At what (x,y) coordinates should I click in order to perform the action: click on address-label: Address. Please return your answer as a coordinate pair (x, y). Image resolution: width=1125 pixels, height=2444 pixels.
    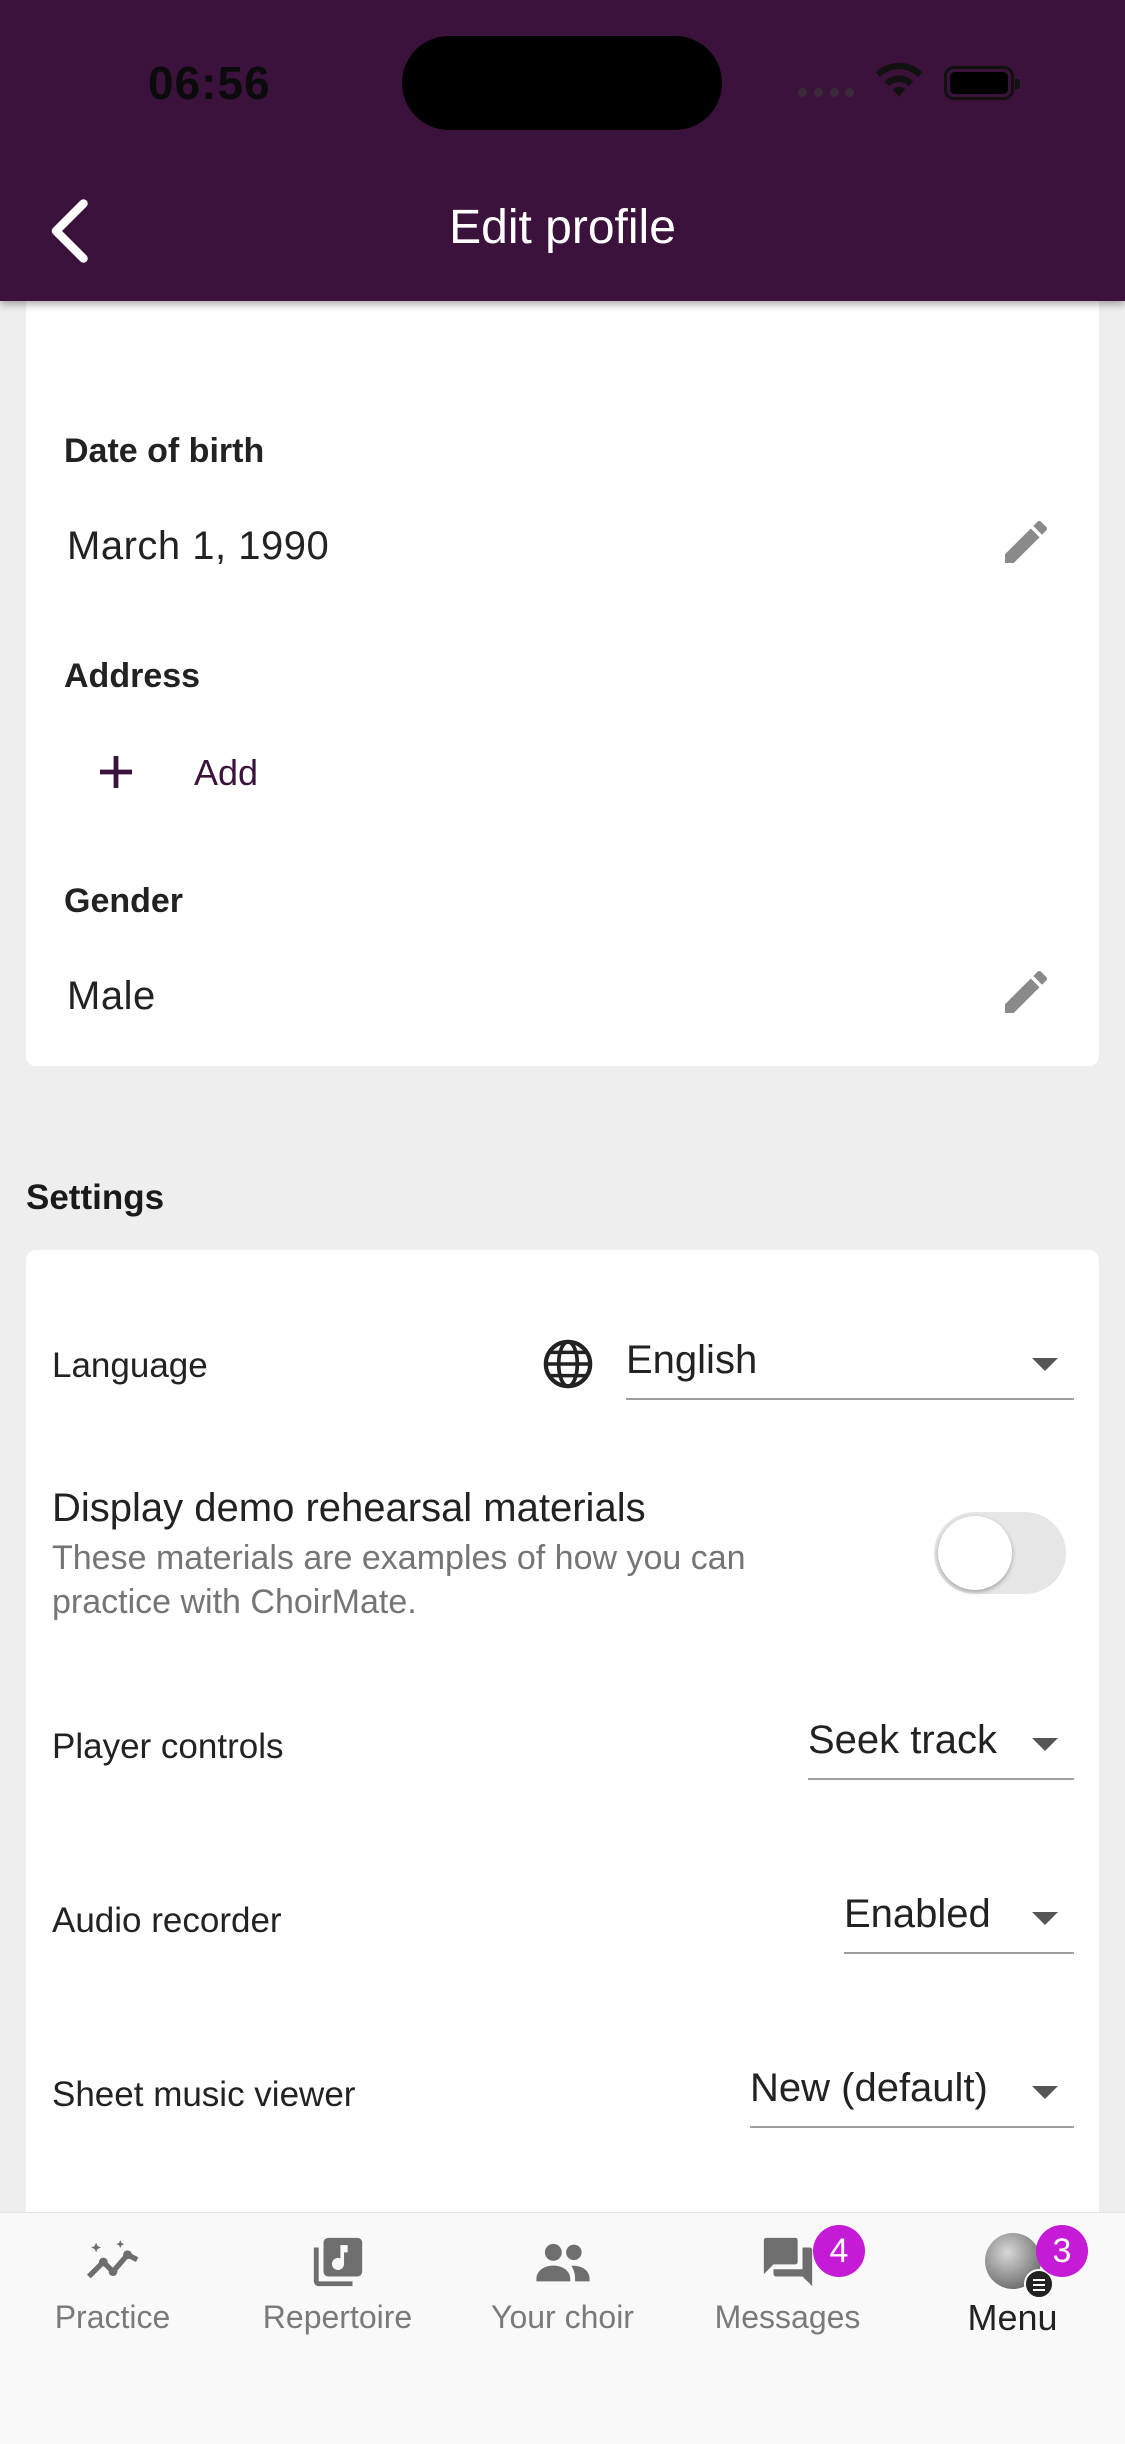
    Looking at the image, I should click on (132, 676).